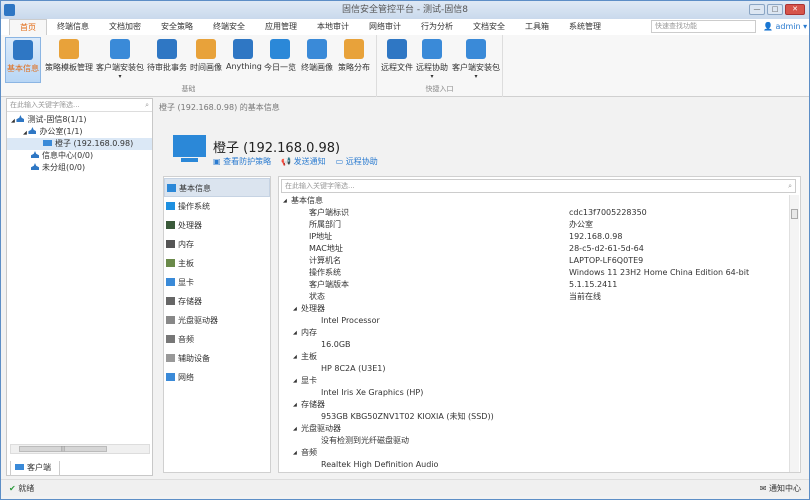  Describe the element at coordinates (333, 27) in the screenshot. I see `tab-6: 本地审计` at that location.